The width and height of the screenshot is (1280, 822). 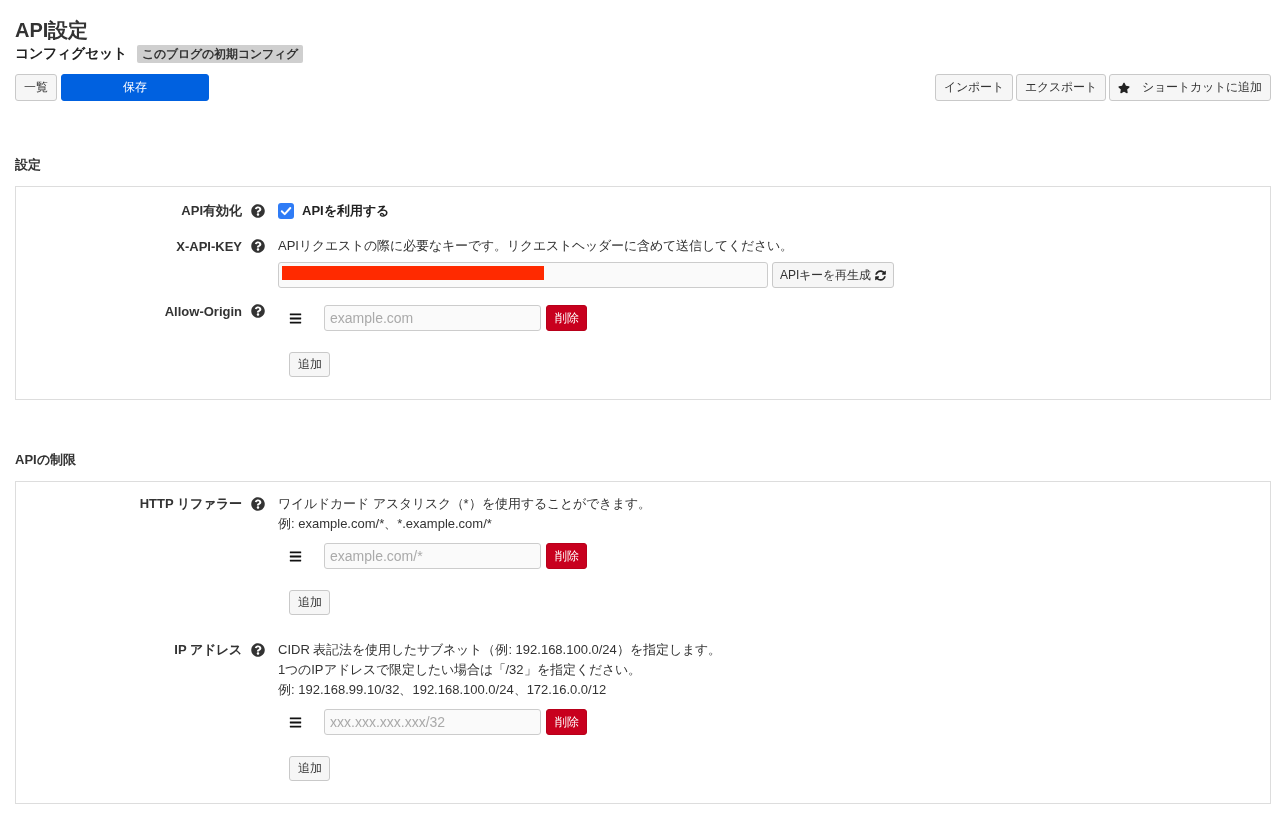 What do you see at coordinates (135, 87) in the screenshot?
I see `save-button: 保存` at bounding box center [135, 87].